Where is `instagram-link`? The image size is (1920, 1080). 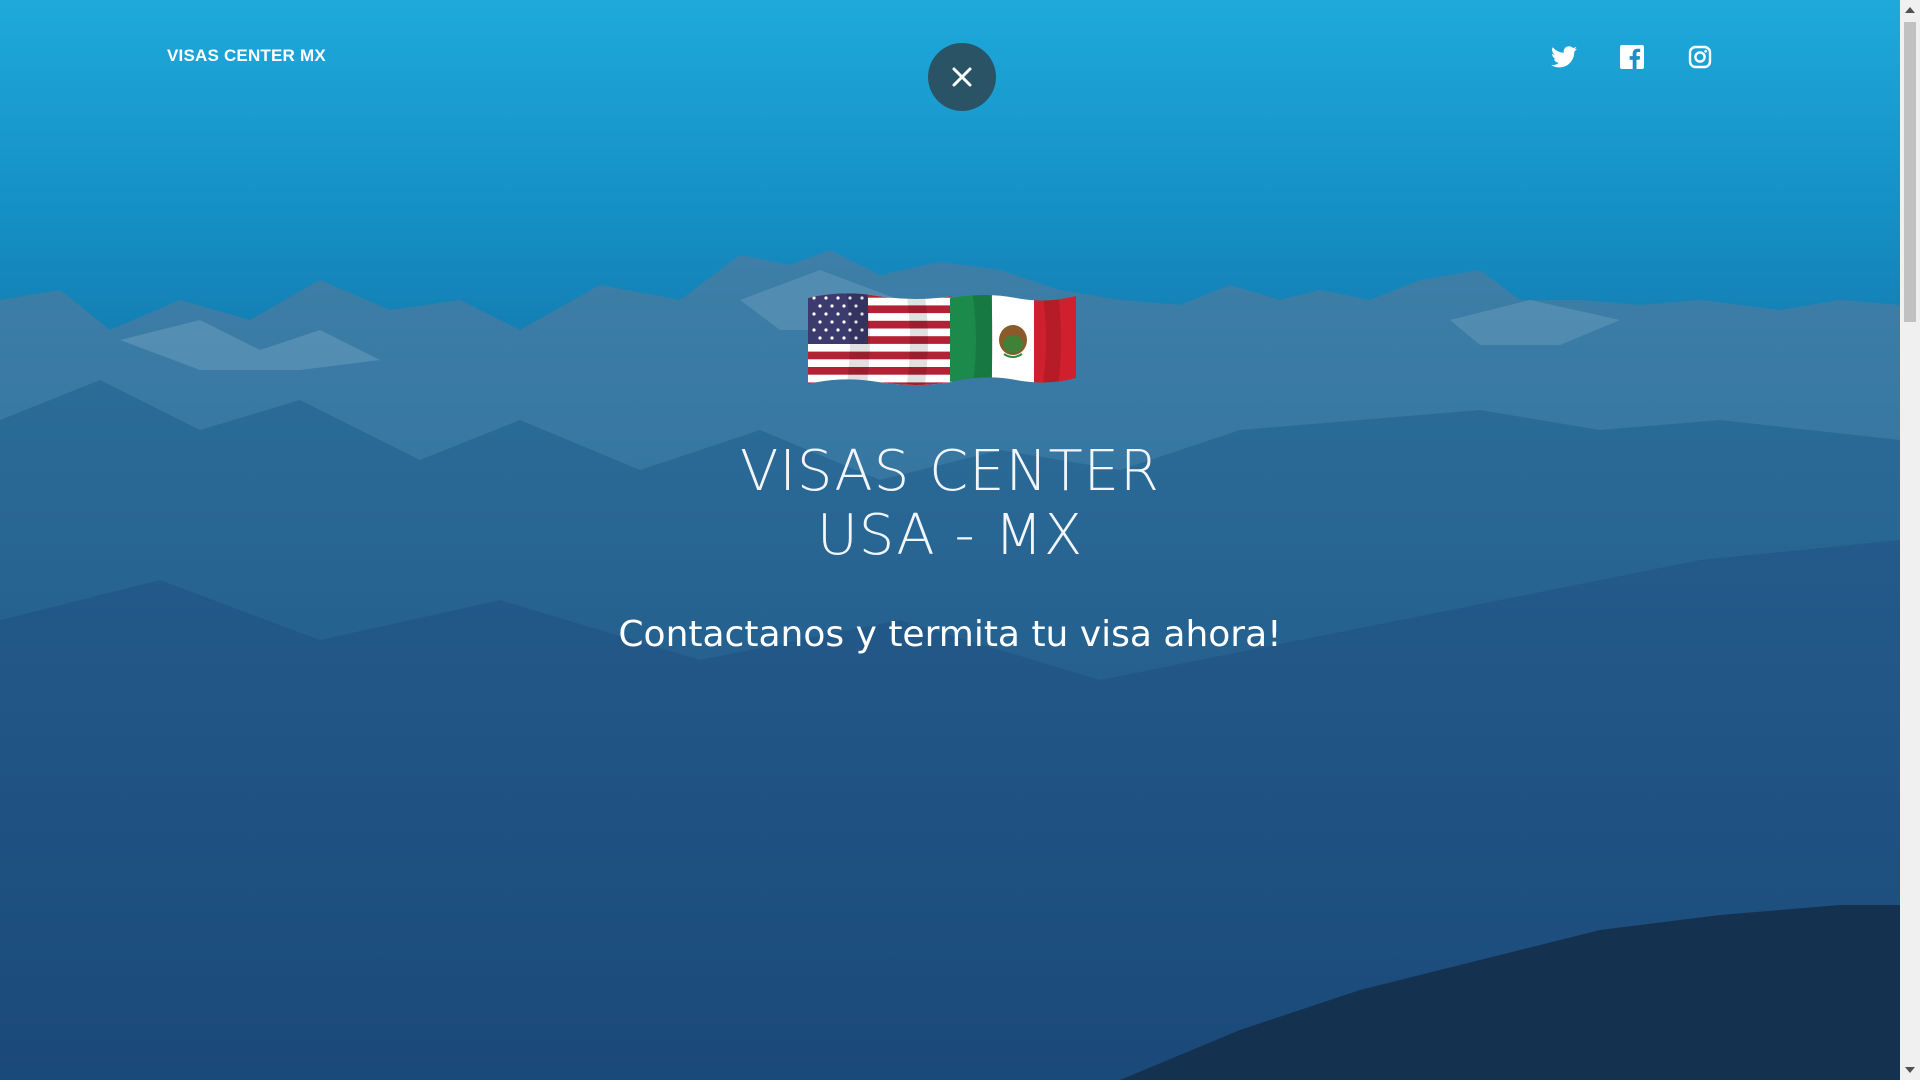 instagram-link is located at coordinates (1700, 57).